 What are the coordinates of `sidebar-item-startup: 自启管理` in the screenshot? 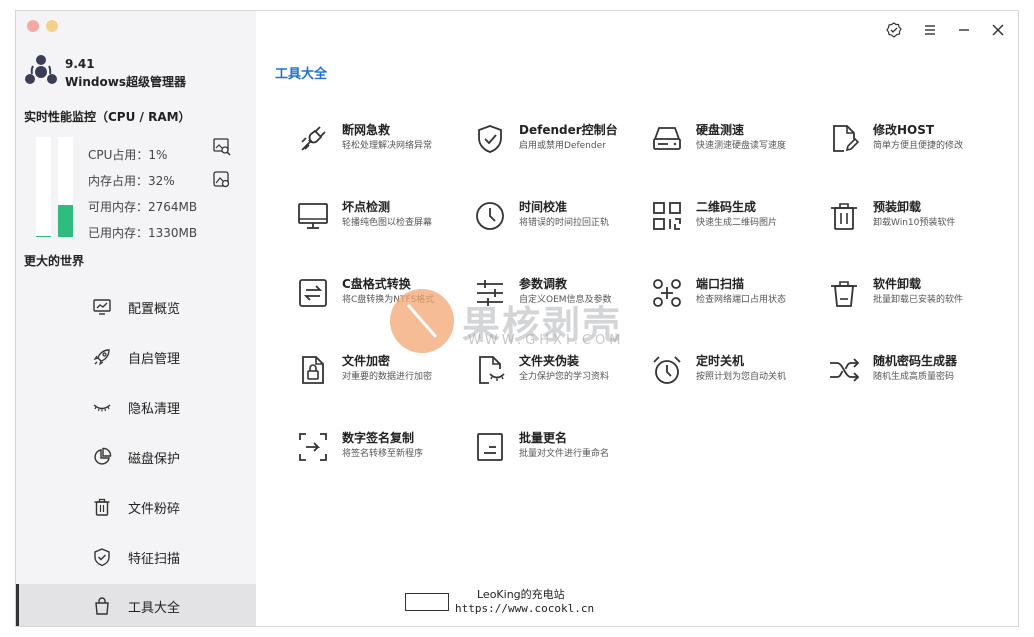 It's located at (136, 357).